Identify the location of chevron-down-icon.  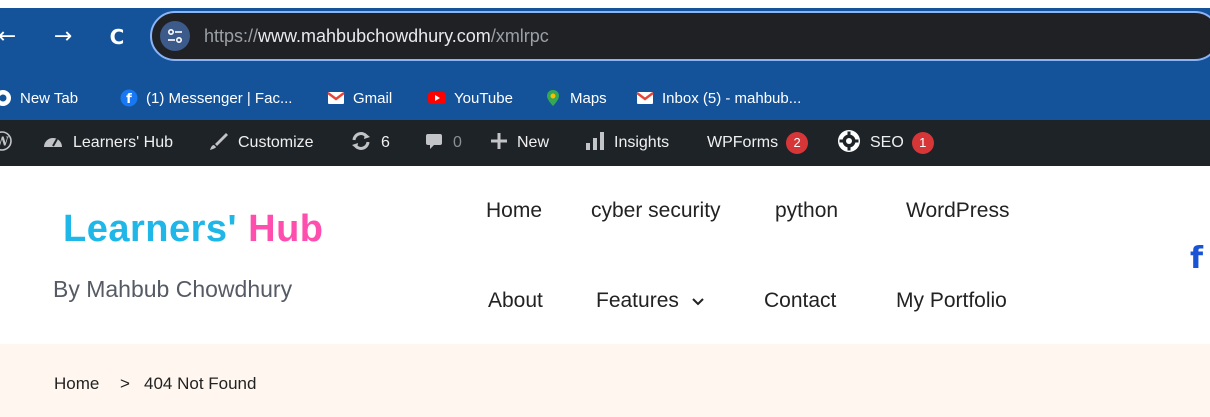
(698, 302).